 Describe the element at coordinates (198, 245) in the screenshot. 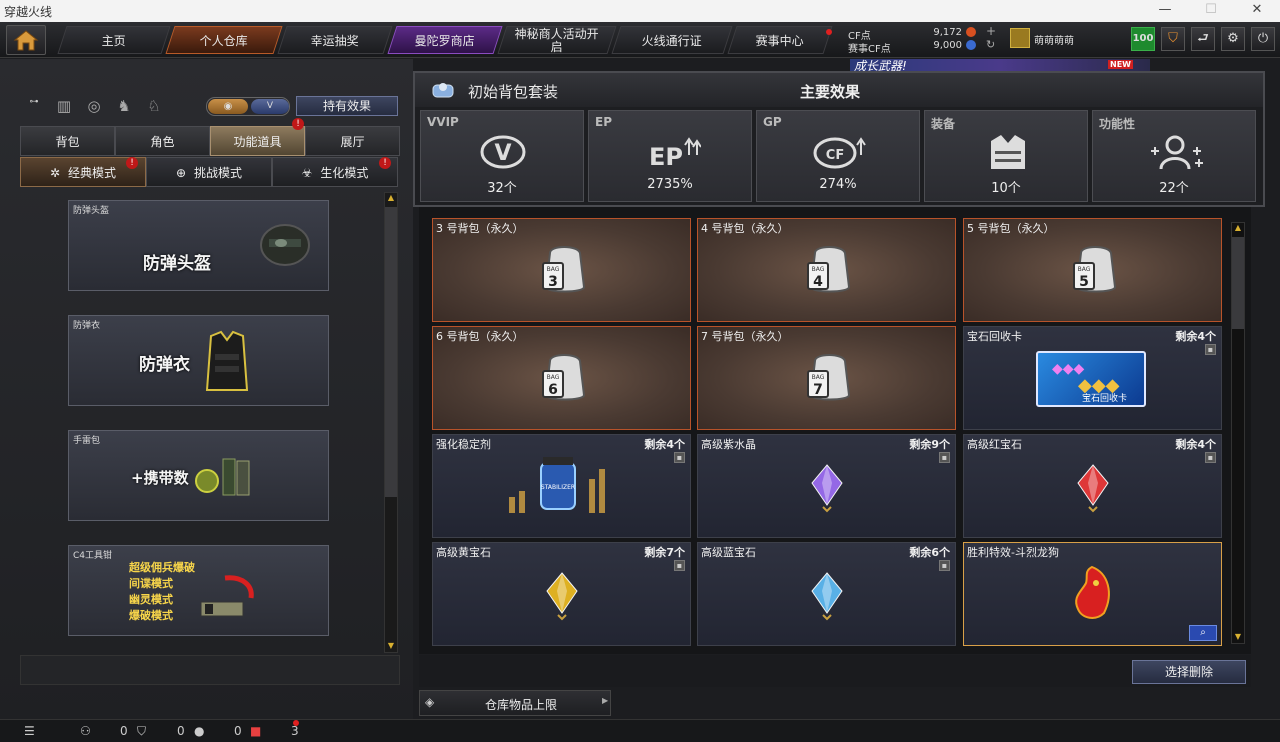

I see `equipment-card-helmet: 防弹头盔 防弹头盔` at that location.